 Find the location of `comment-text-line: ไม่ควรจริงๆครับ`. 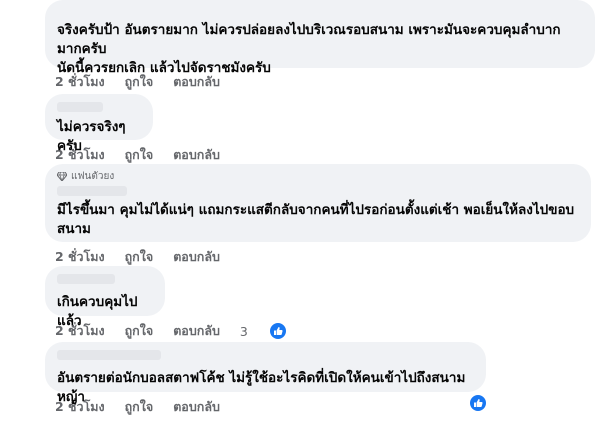

comment-text-line: ไม่ควรจริงๆครับ is located at coordinates (91, 136).